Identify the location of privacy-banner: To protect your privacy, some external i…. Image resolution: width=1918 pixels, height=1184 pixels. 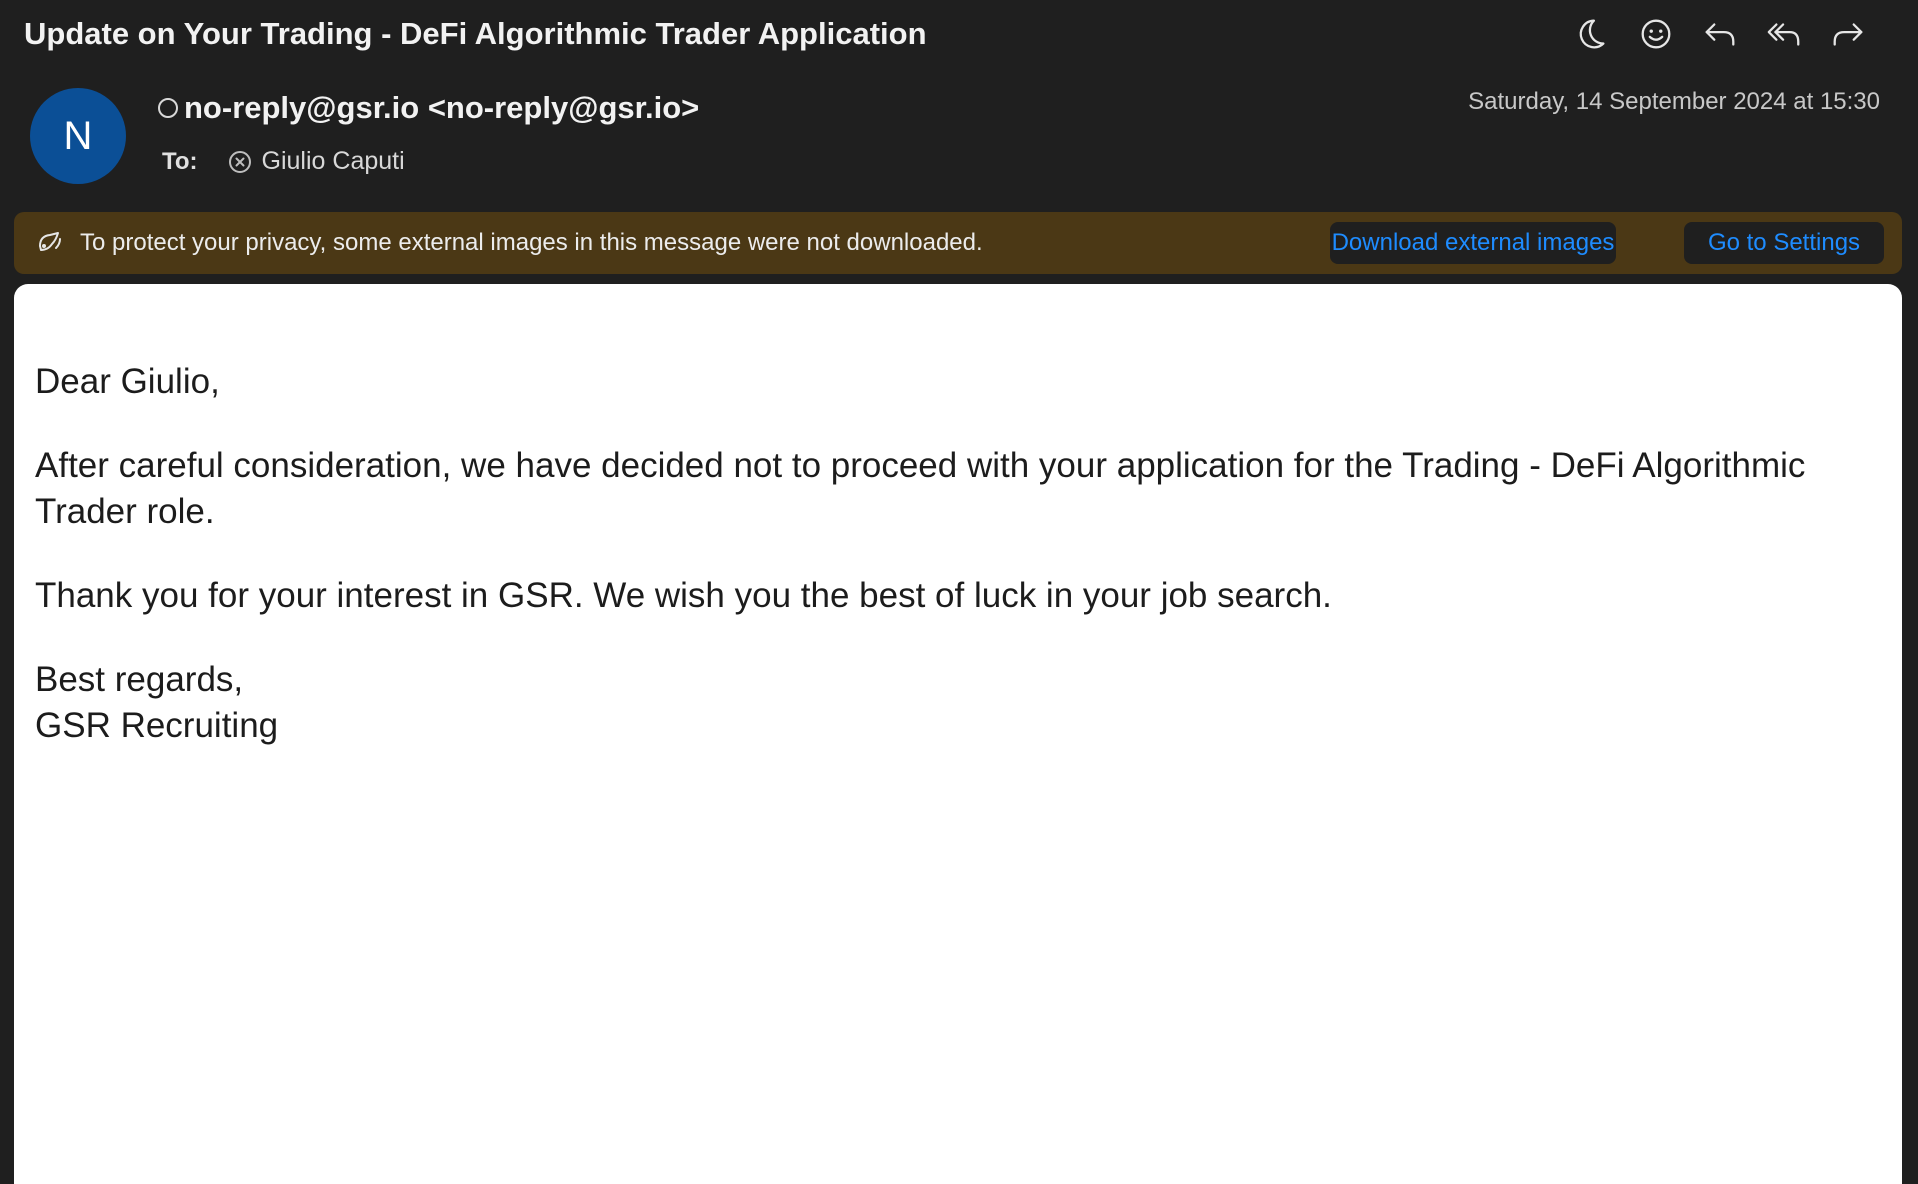
(958, 243).